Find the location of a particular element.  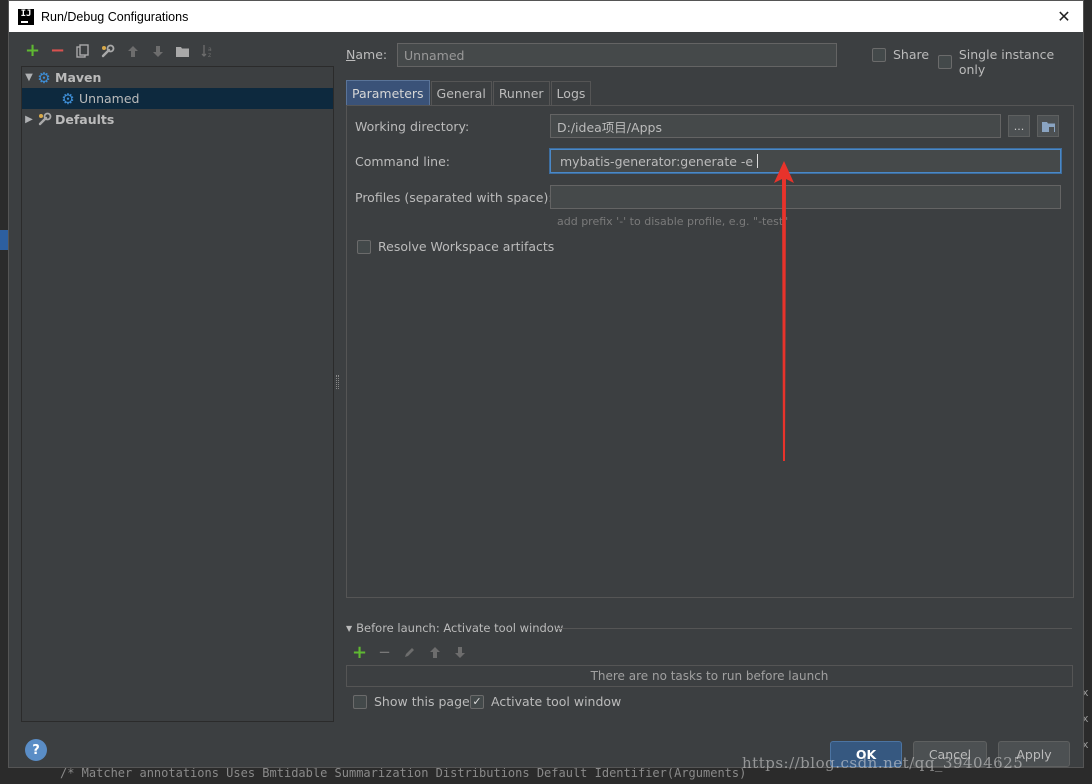

defaults-wrench-icon is located at coordinates (44, 120).